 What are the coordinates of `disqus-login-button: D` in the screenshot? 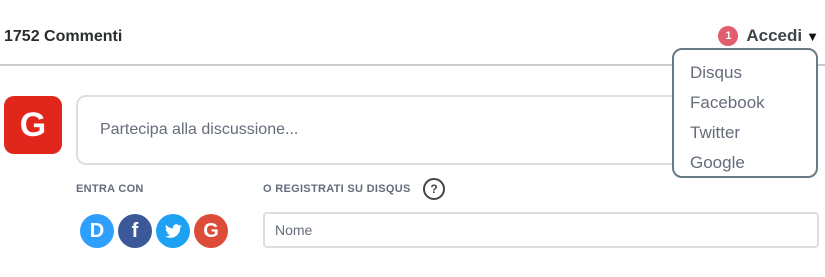 It's located at (97, 231).